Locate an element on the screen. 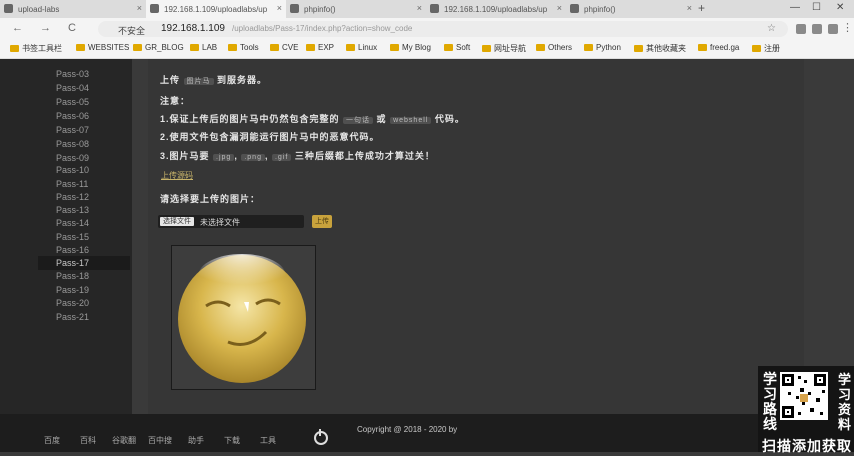 The height and width of the screenshot is (456, 854). upload-button: 上传 is located at coordinates (322, 221).